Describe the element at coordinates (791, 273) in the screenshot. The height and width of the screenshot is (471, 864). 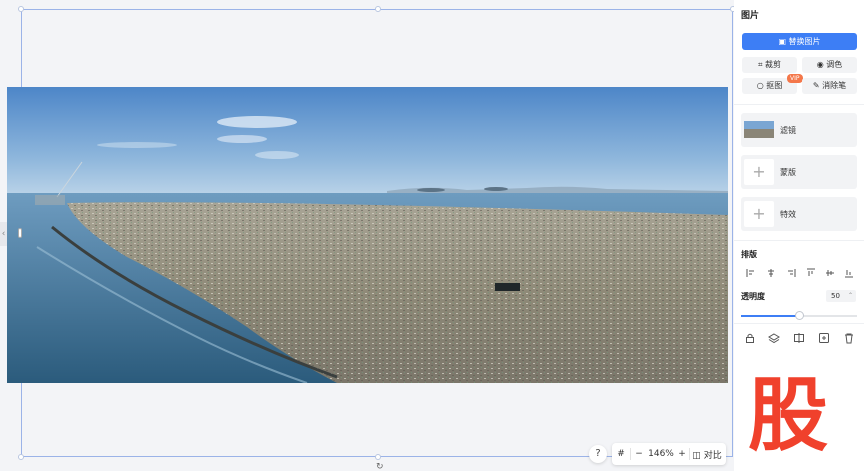
I see `align-right-icon` at that location.